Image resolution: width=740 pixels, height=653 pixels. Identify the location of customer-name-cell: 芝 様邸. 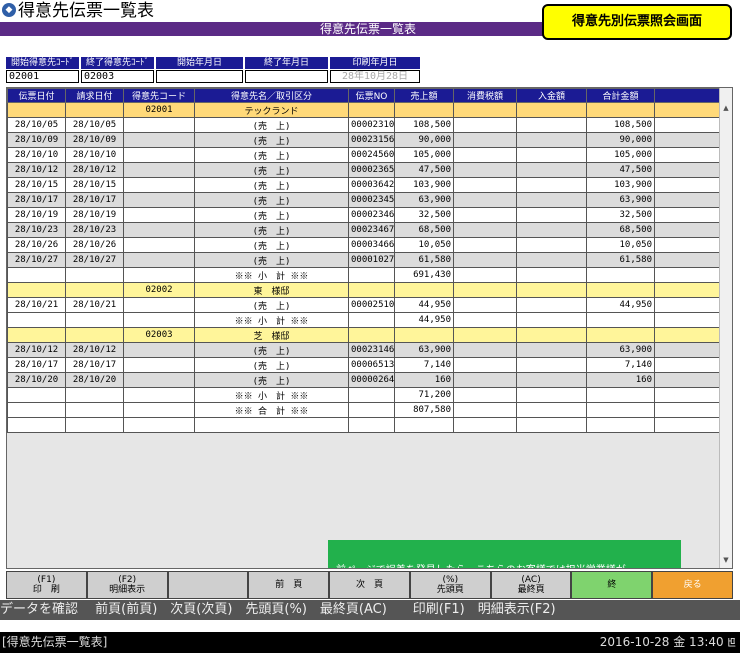
(271, 335).